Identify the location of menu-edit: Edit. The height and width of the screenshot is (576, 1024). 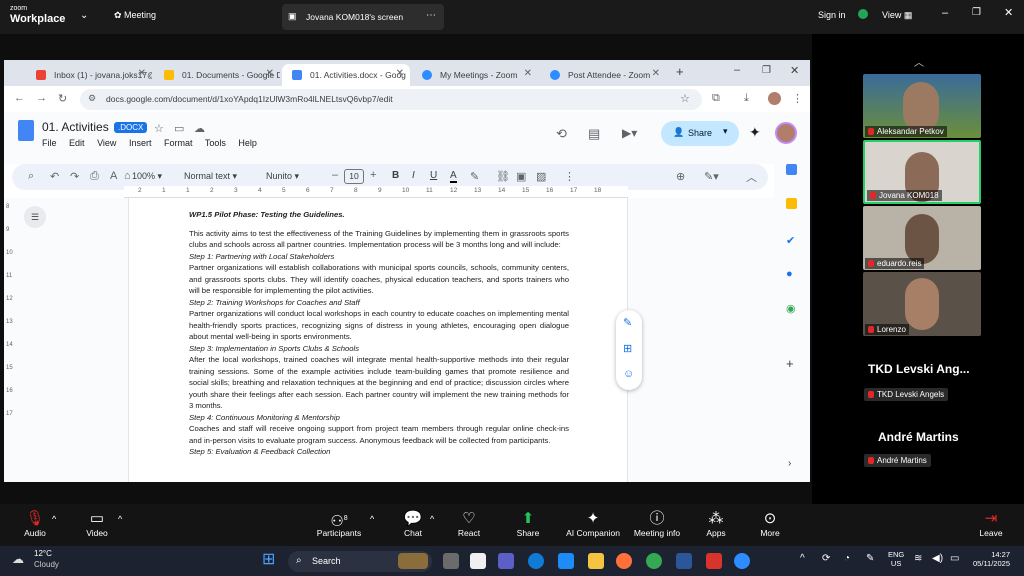
(77, 143).